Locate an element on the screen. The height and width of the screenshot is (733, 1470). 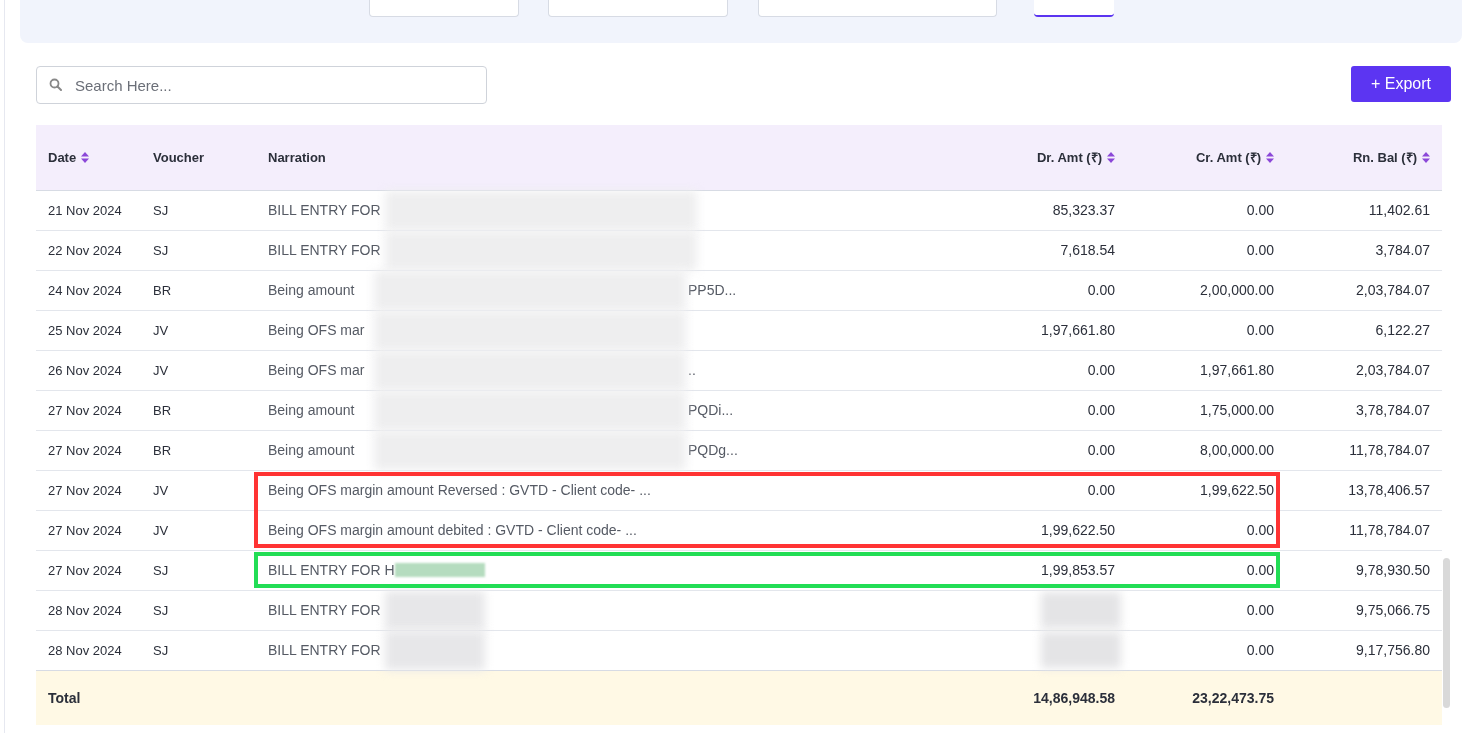
table-cell: 3,78,784.07 is located at coordinates (1393, 410).